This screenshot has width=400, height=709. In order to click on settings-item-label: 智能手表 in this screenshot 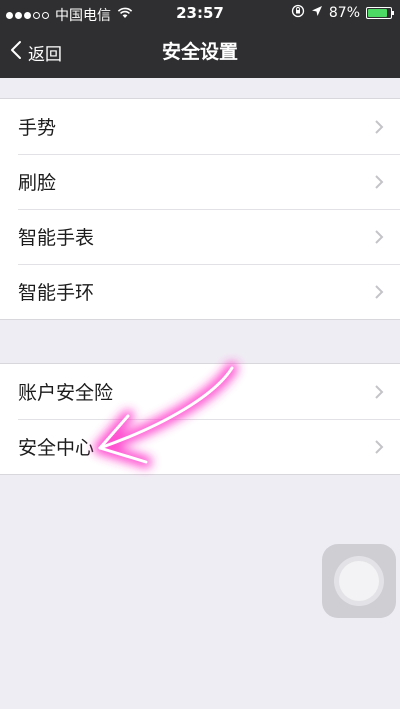, I will do `click(56, 238)`.